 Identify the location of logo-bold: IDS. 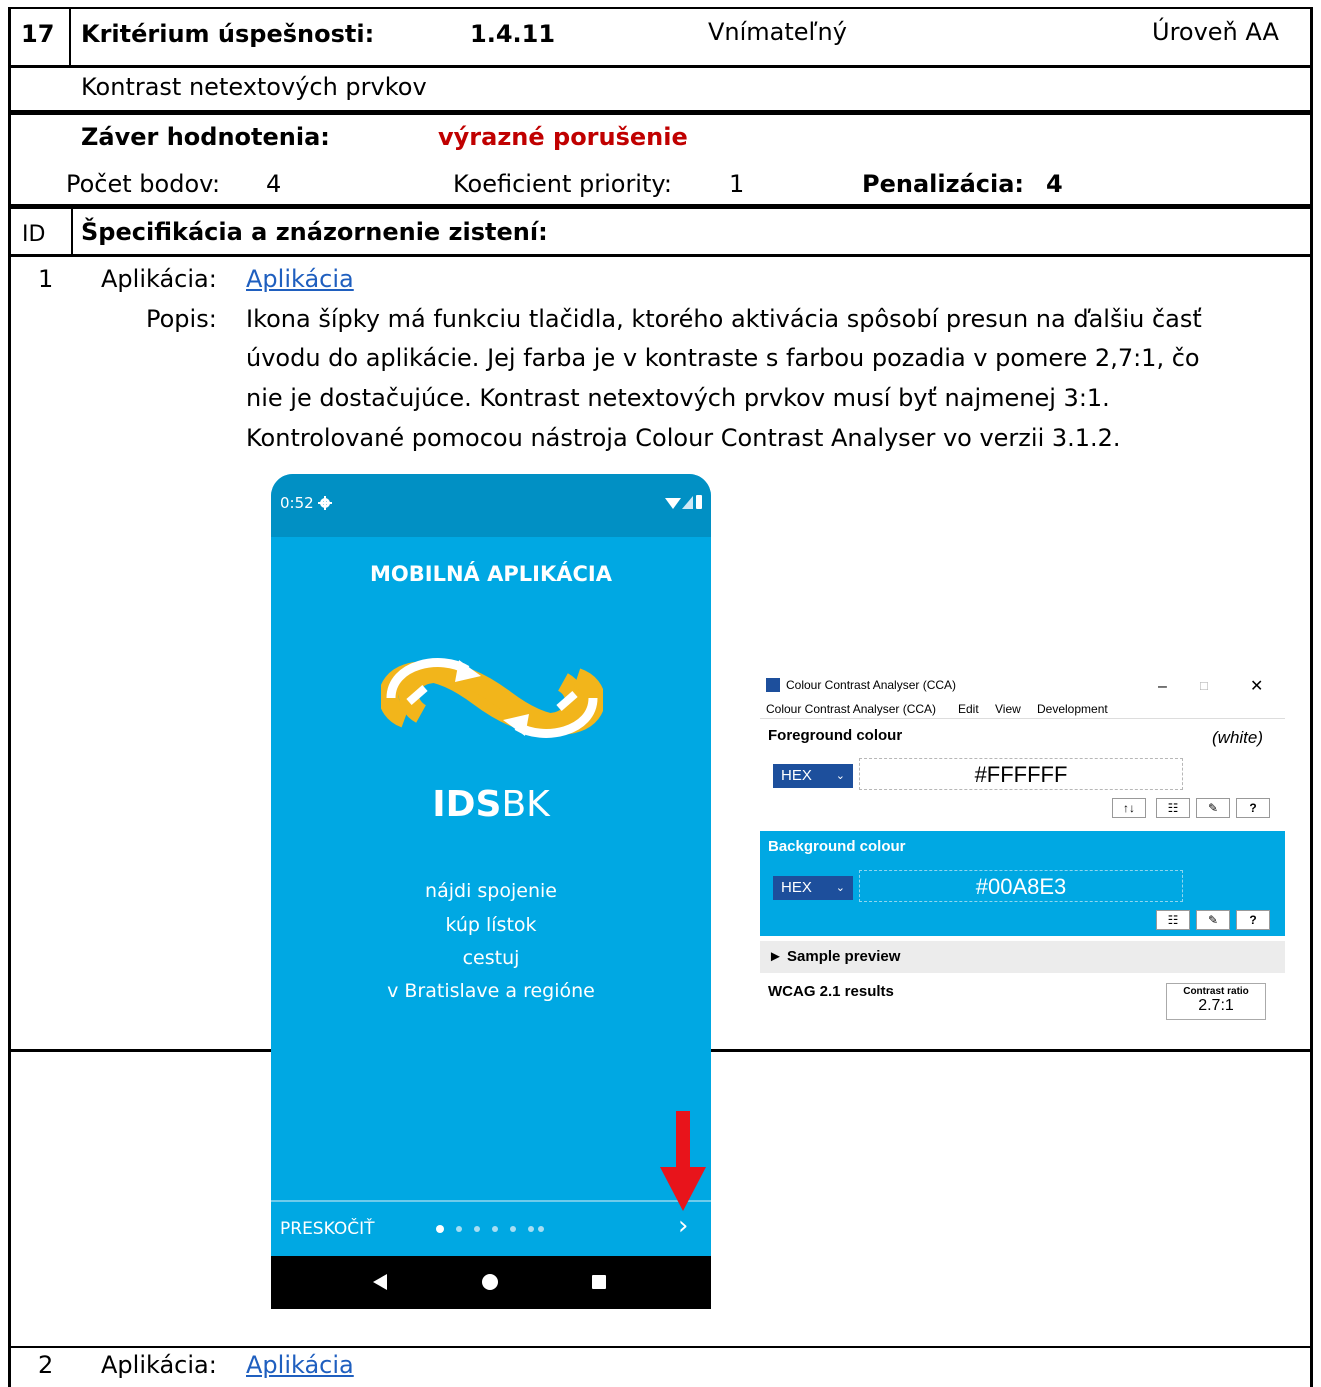
(467, 804).